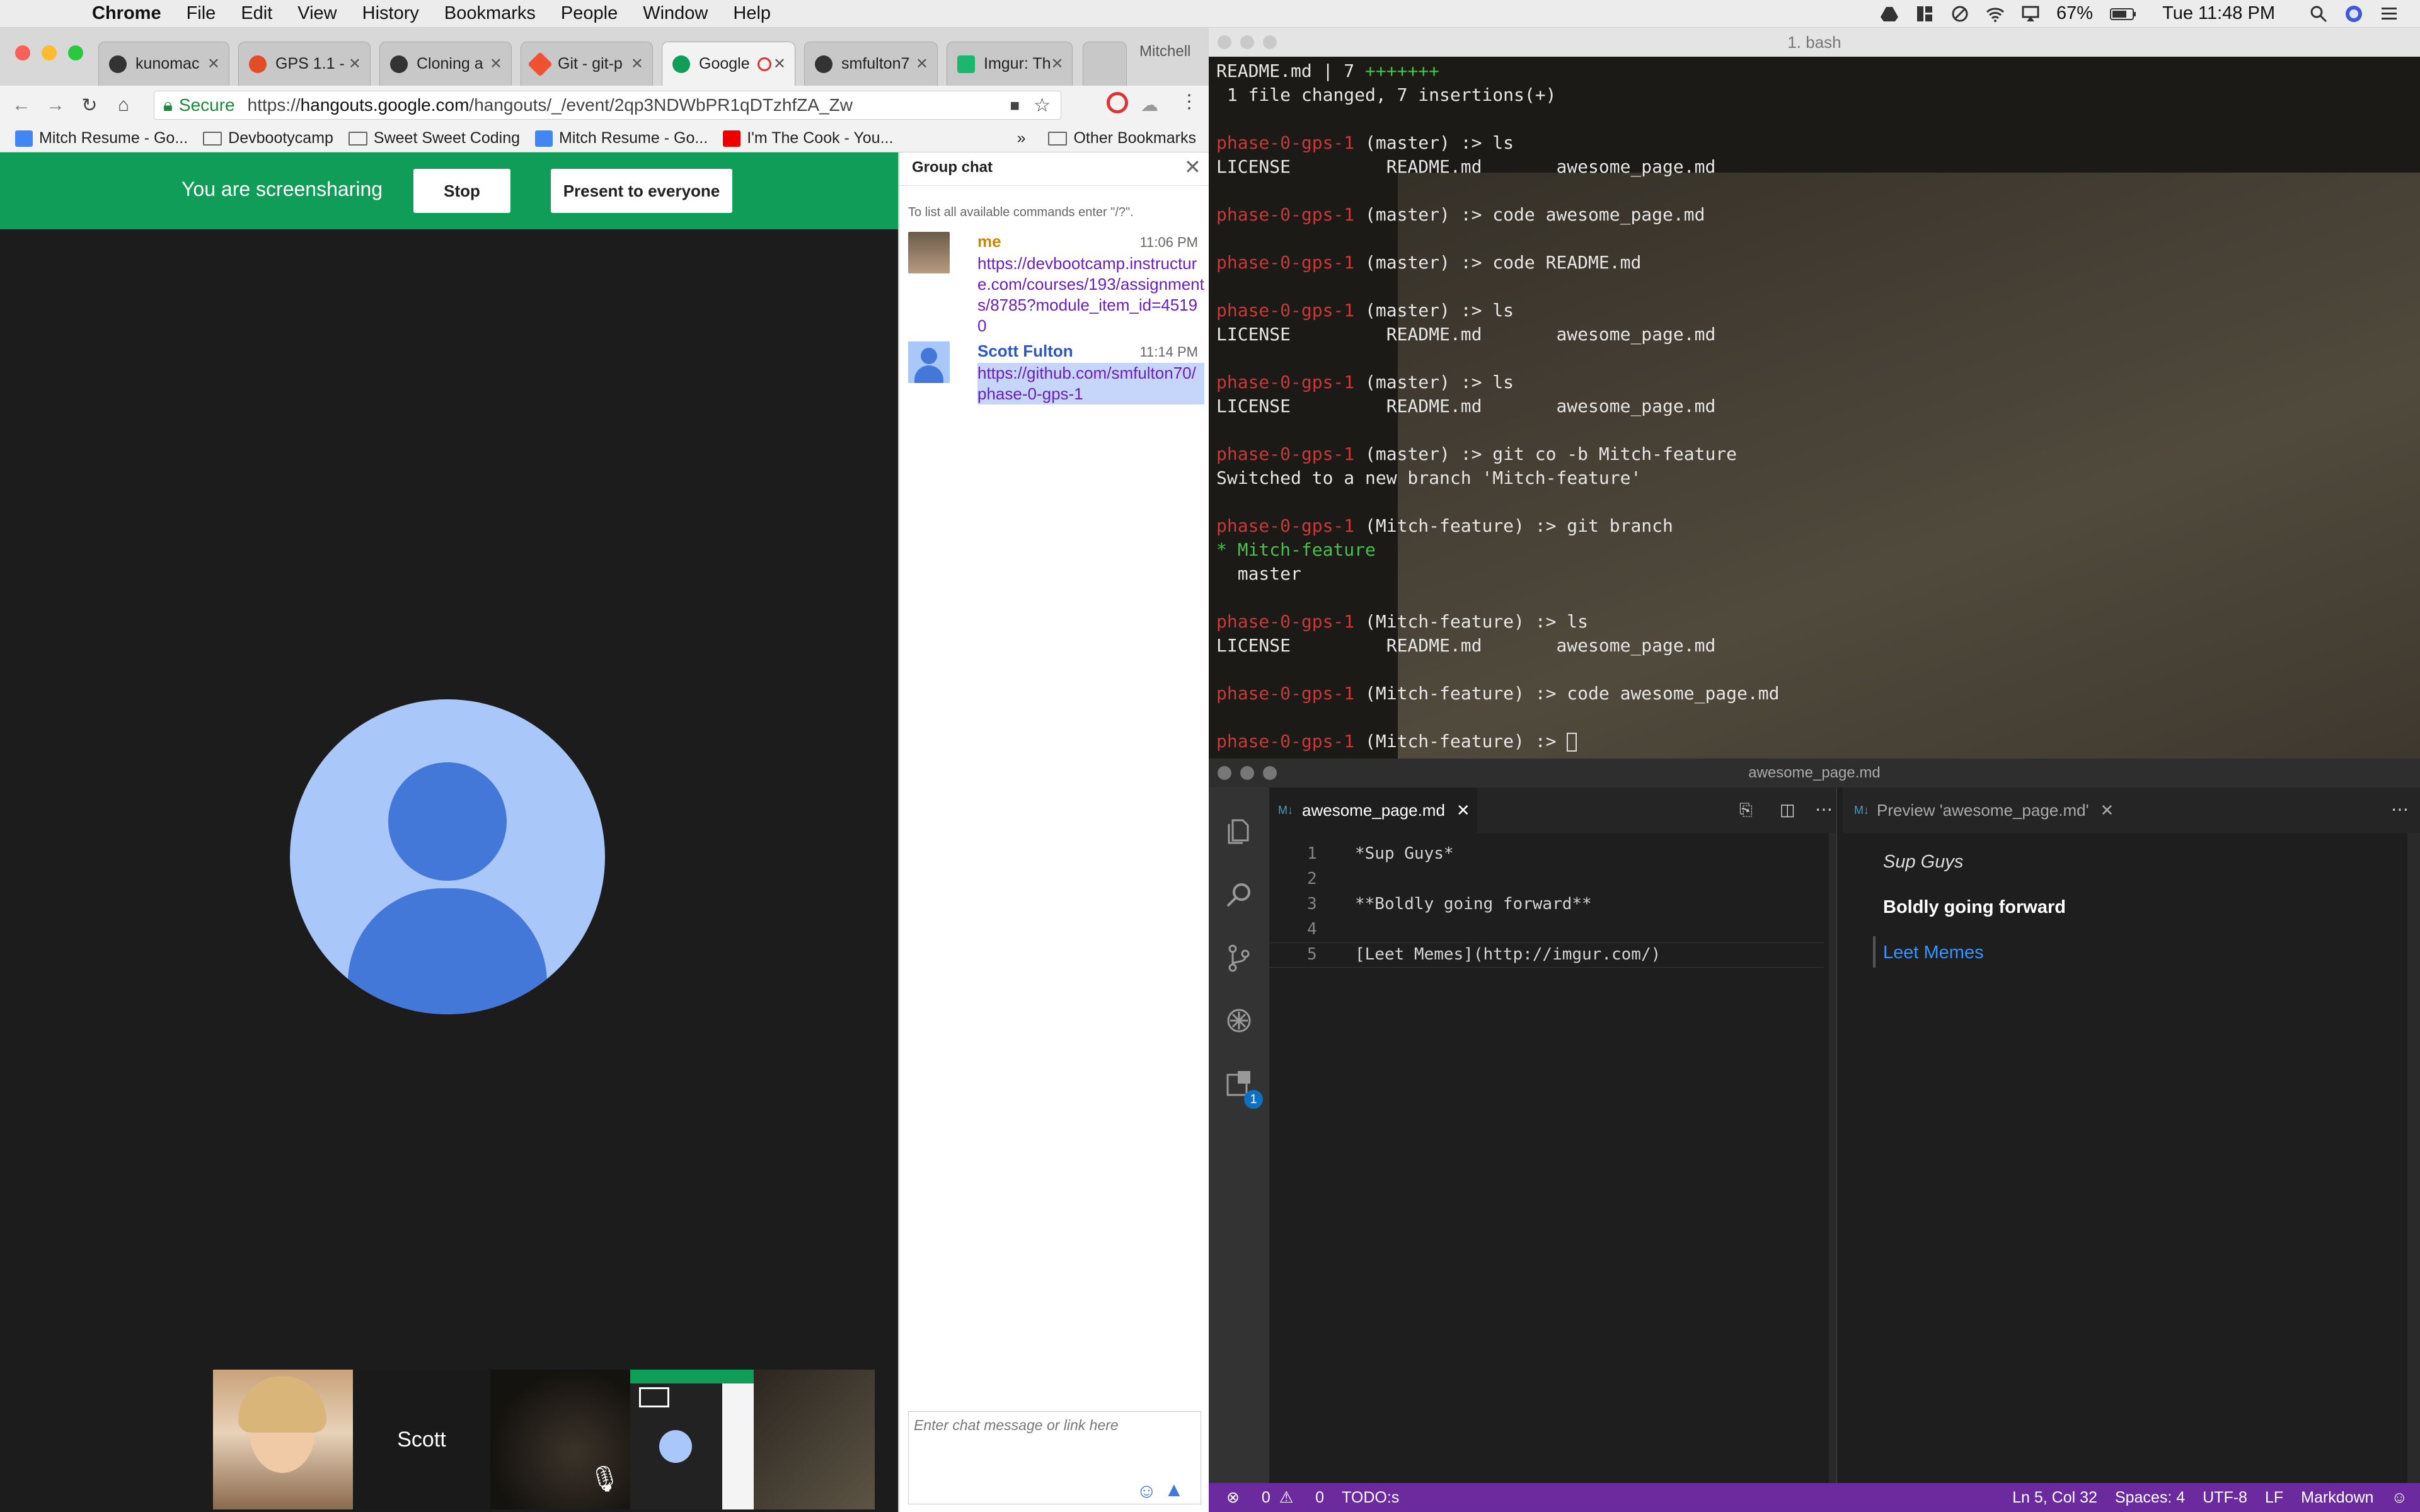 The width and height of the screenshot is (2420, 1512). What do you see at coordinates (2225, 1498) in the screenshot?
I see `encoding-status: UTF-8` at bounding box center [2225, 1498].